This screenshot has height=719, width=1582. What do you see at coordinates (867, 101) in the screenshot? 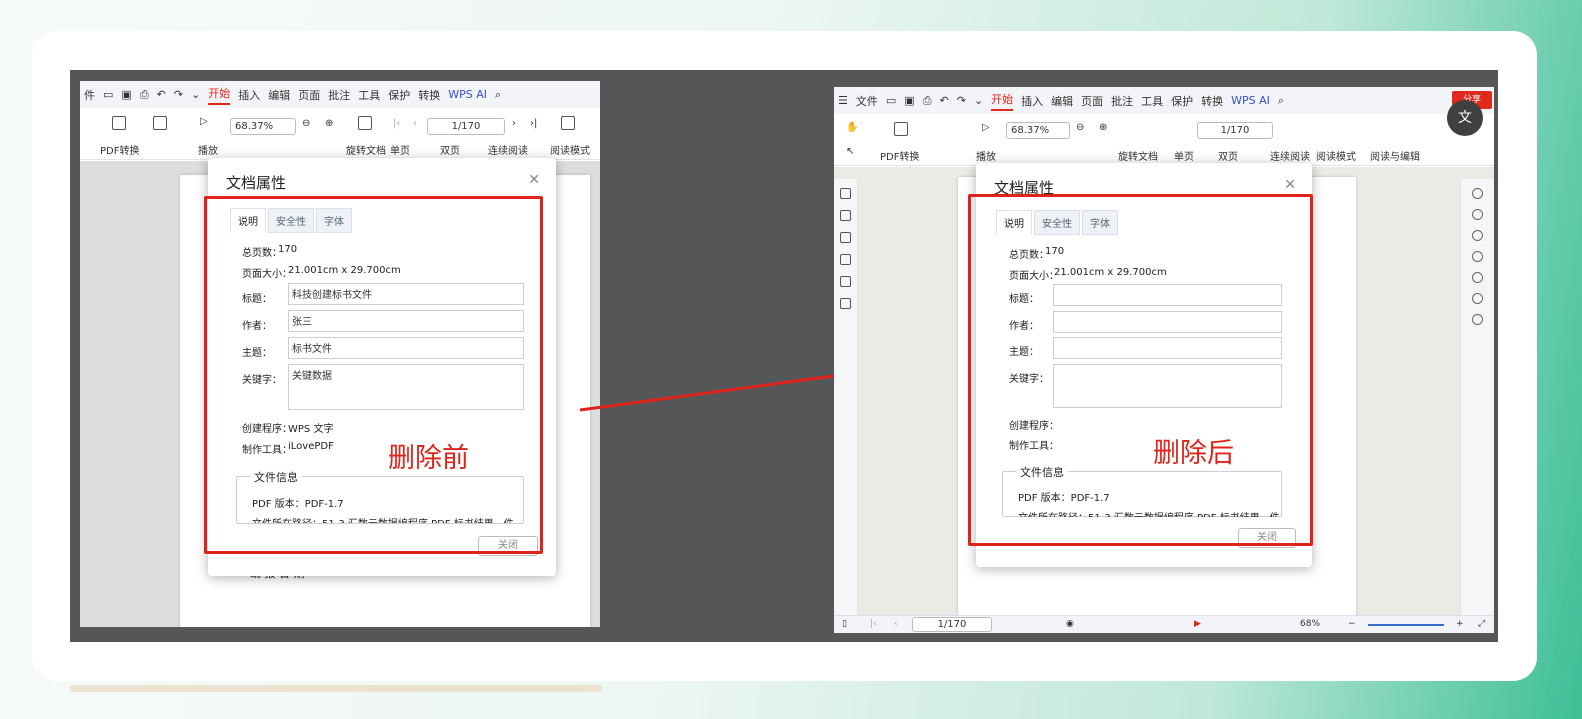
I see `menu-file: 文件` at bounding box center [867, 101].